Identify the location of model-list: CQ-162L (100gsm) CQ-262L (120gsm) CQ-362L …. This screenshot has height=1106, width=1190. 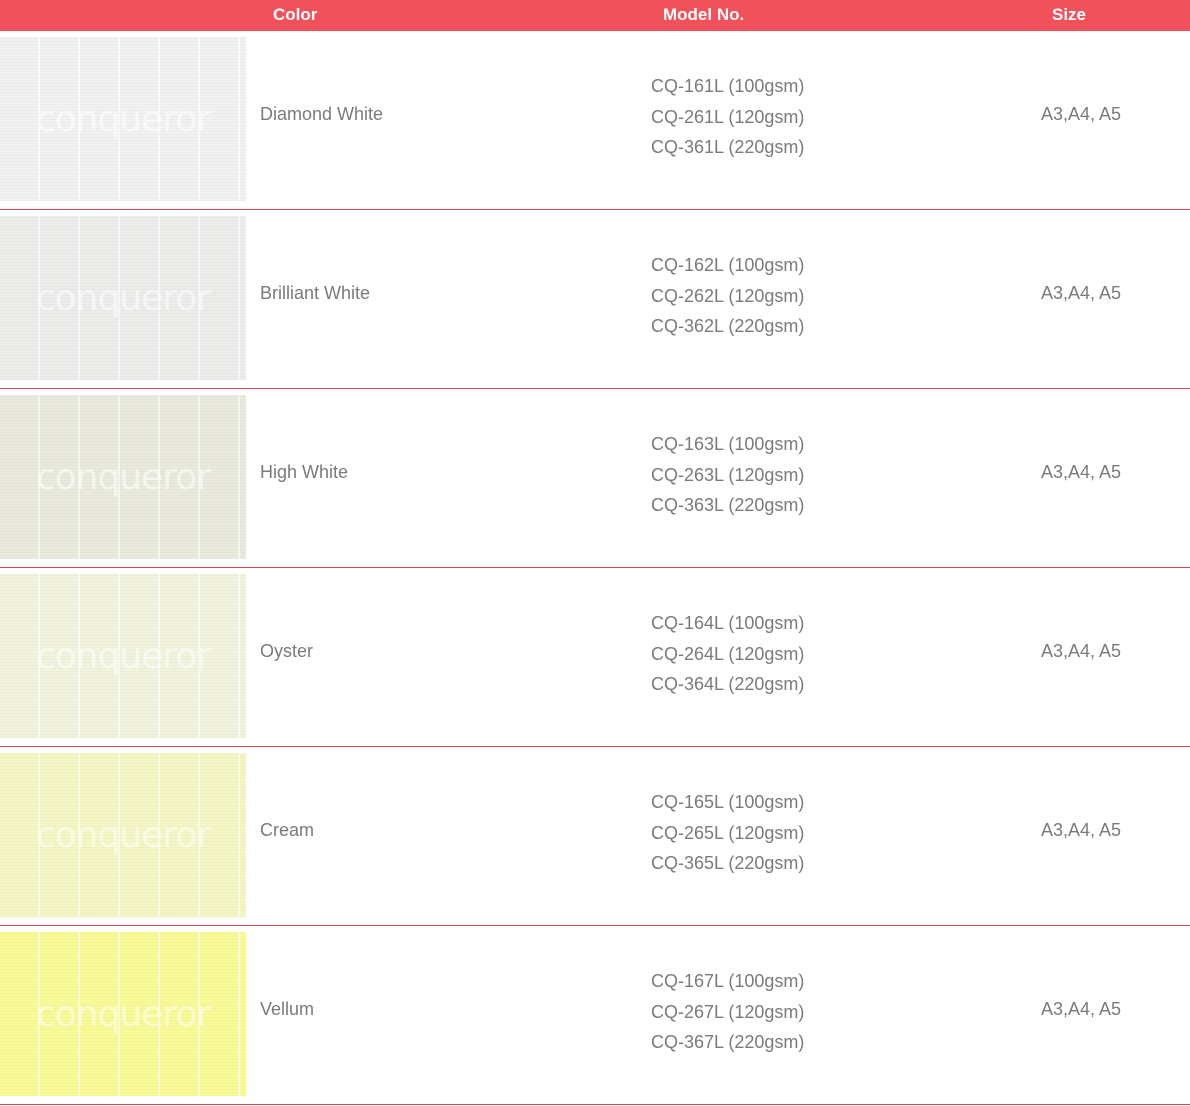
(727, 296).